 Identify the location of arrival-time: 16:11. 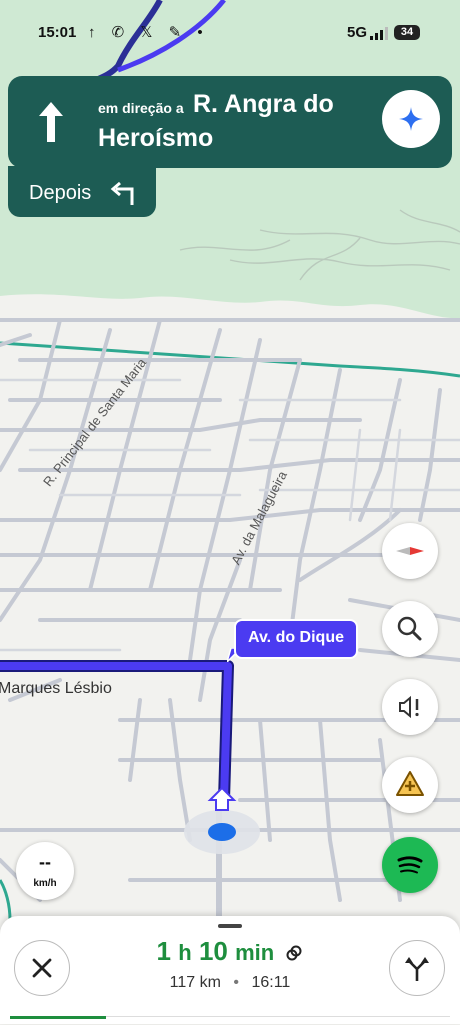
(271, 982).